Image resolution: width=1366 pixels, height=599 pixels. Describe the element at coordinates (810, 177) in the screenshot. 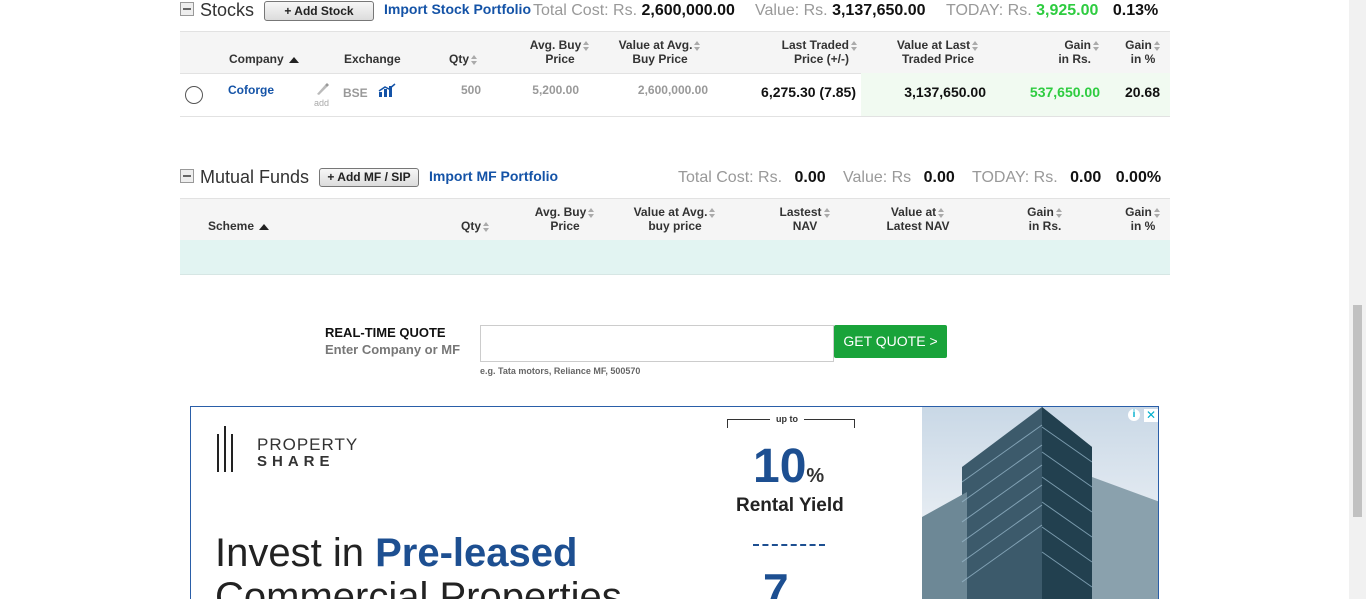

I see `mf-total-cost-value: 0.00` at that location.